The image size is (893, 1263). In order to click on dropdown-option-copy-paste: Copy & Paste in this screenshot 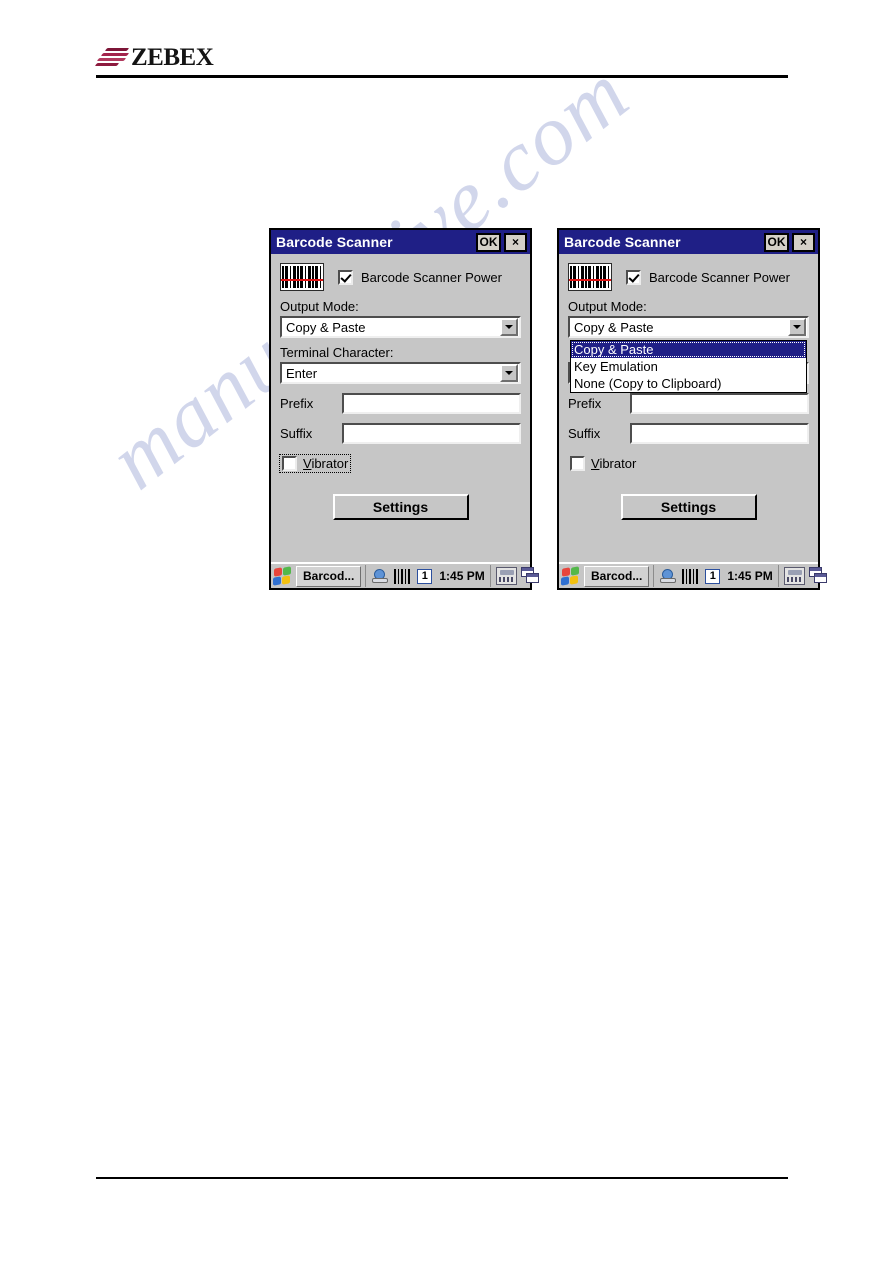, I will do `click(688, 349)`.